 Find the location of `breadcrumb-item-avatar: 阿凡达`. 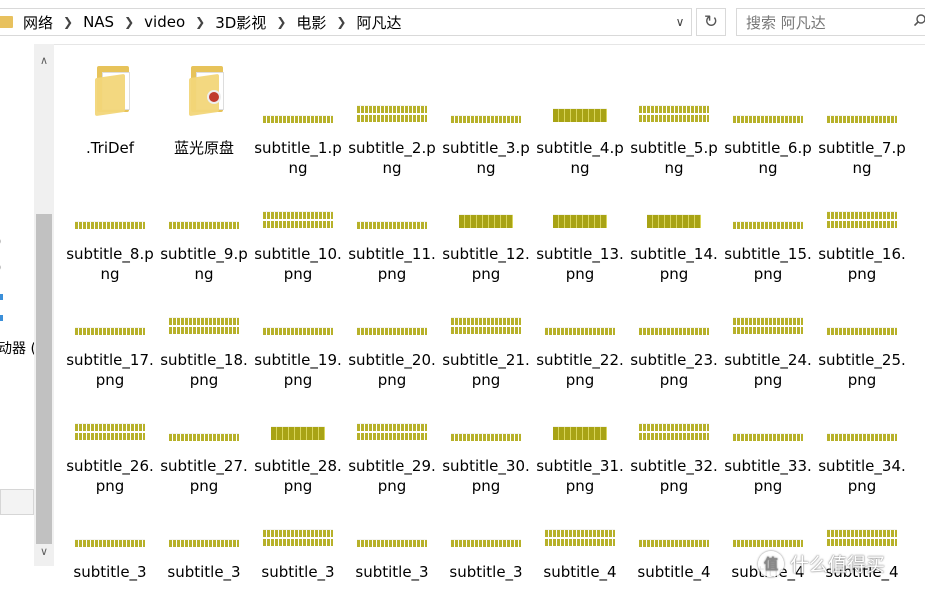

breadcrumb-item-avatar: 阿凡达 is located at coordinates (378, 22).